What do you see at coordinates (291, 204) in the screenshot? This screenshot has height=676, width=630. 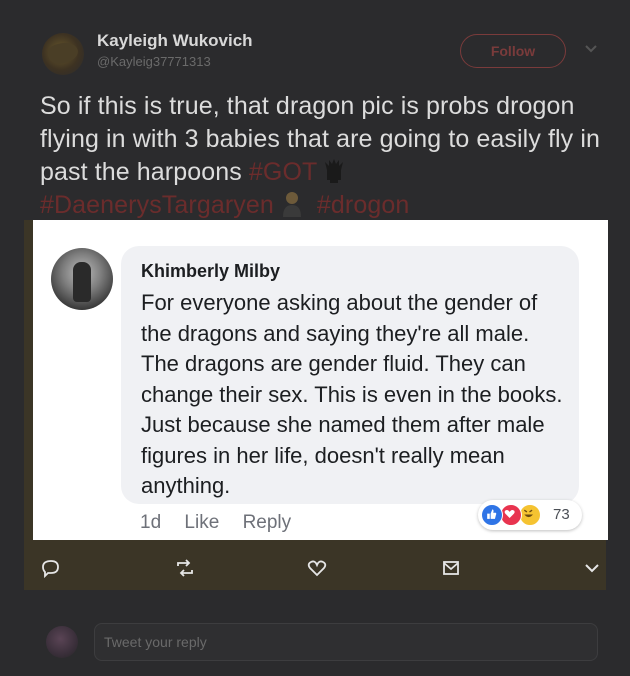 I see `woman-emoji-icon` at bounding box center [291, 204].